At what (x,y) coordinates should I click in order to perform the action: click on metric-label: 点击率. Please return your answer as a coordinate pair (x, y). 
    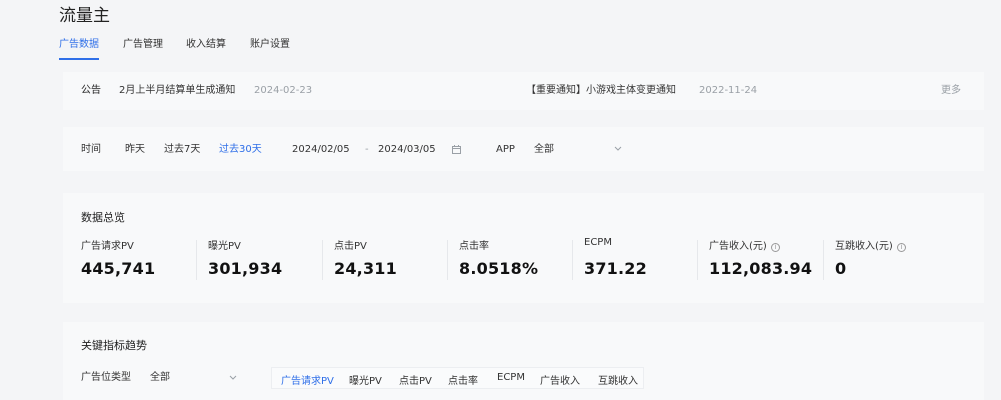
    Looking at the image, I should click on (474, 246).